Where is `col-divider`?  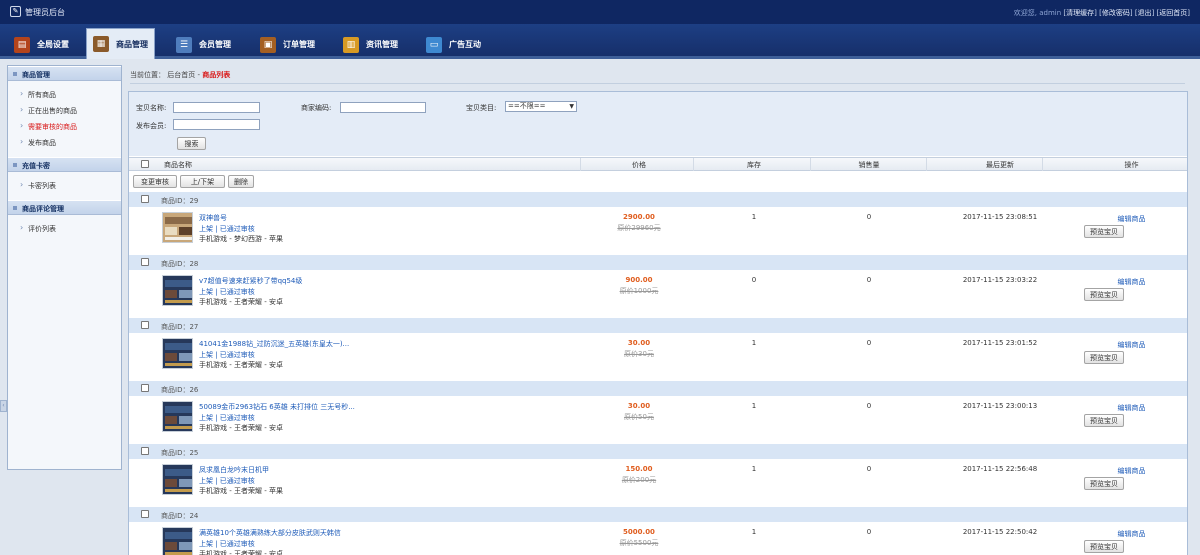
col-divider is located at coordinates (926, 164).